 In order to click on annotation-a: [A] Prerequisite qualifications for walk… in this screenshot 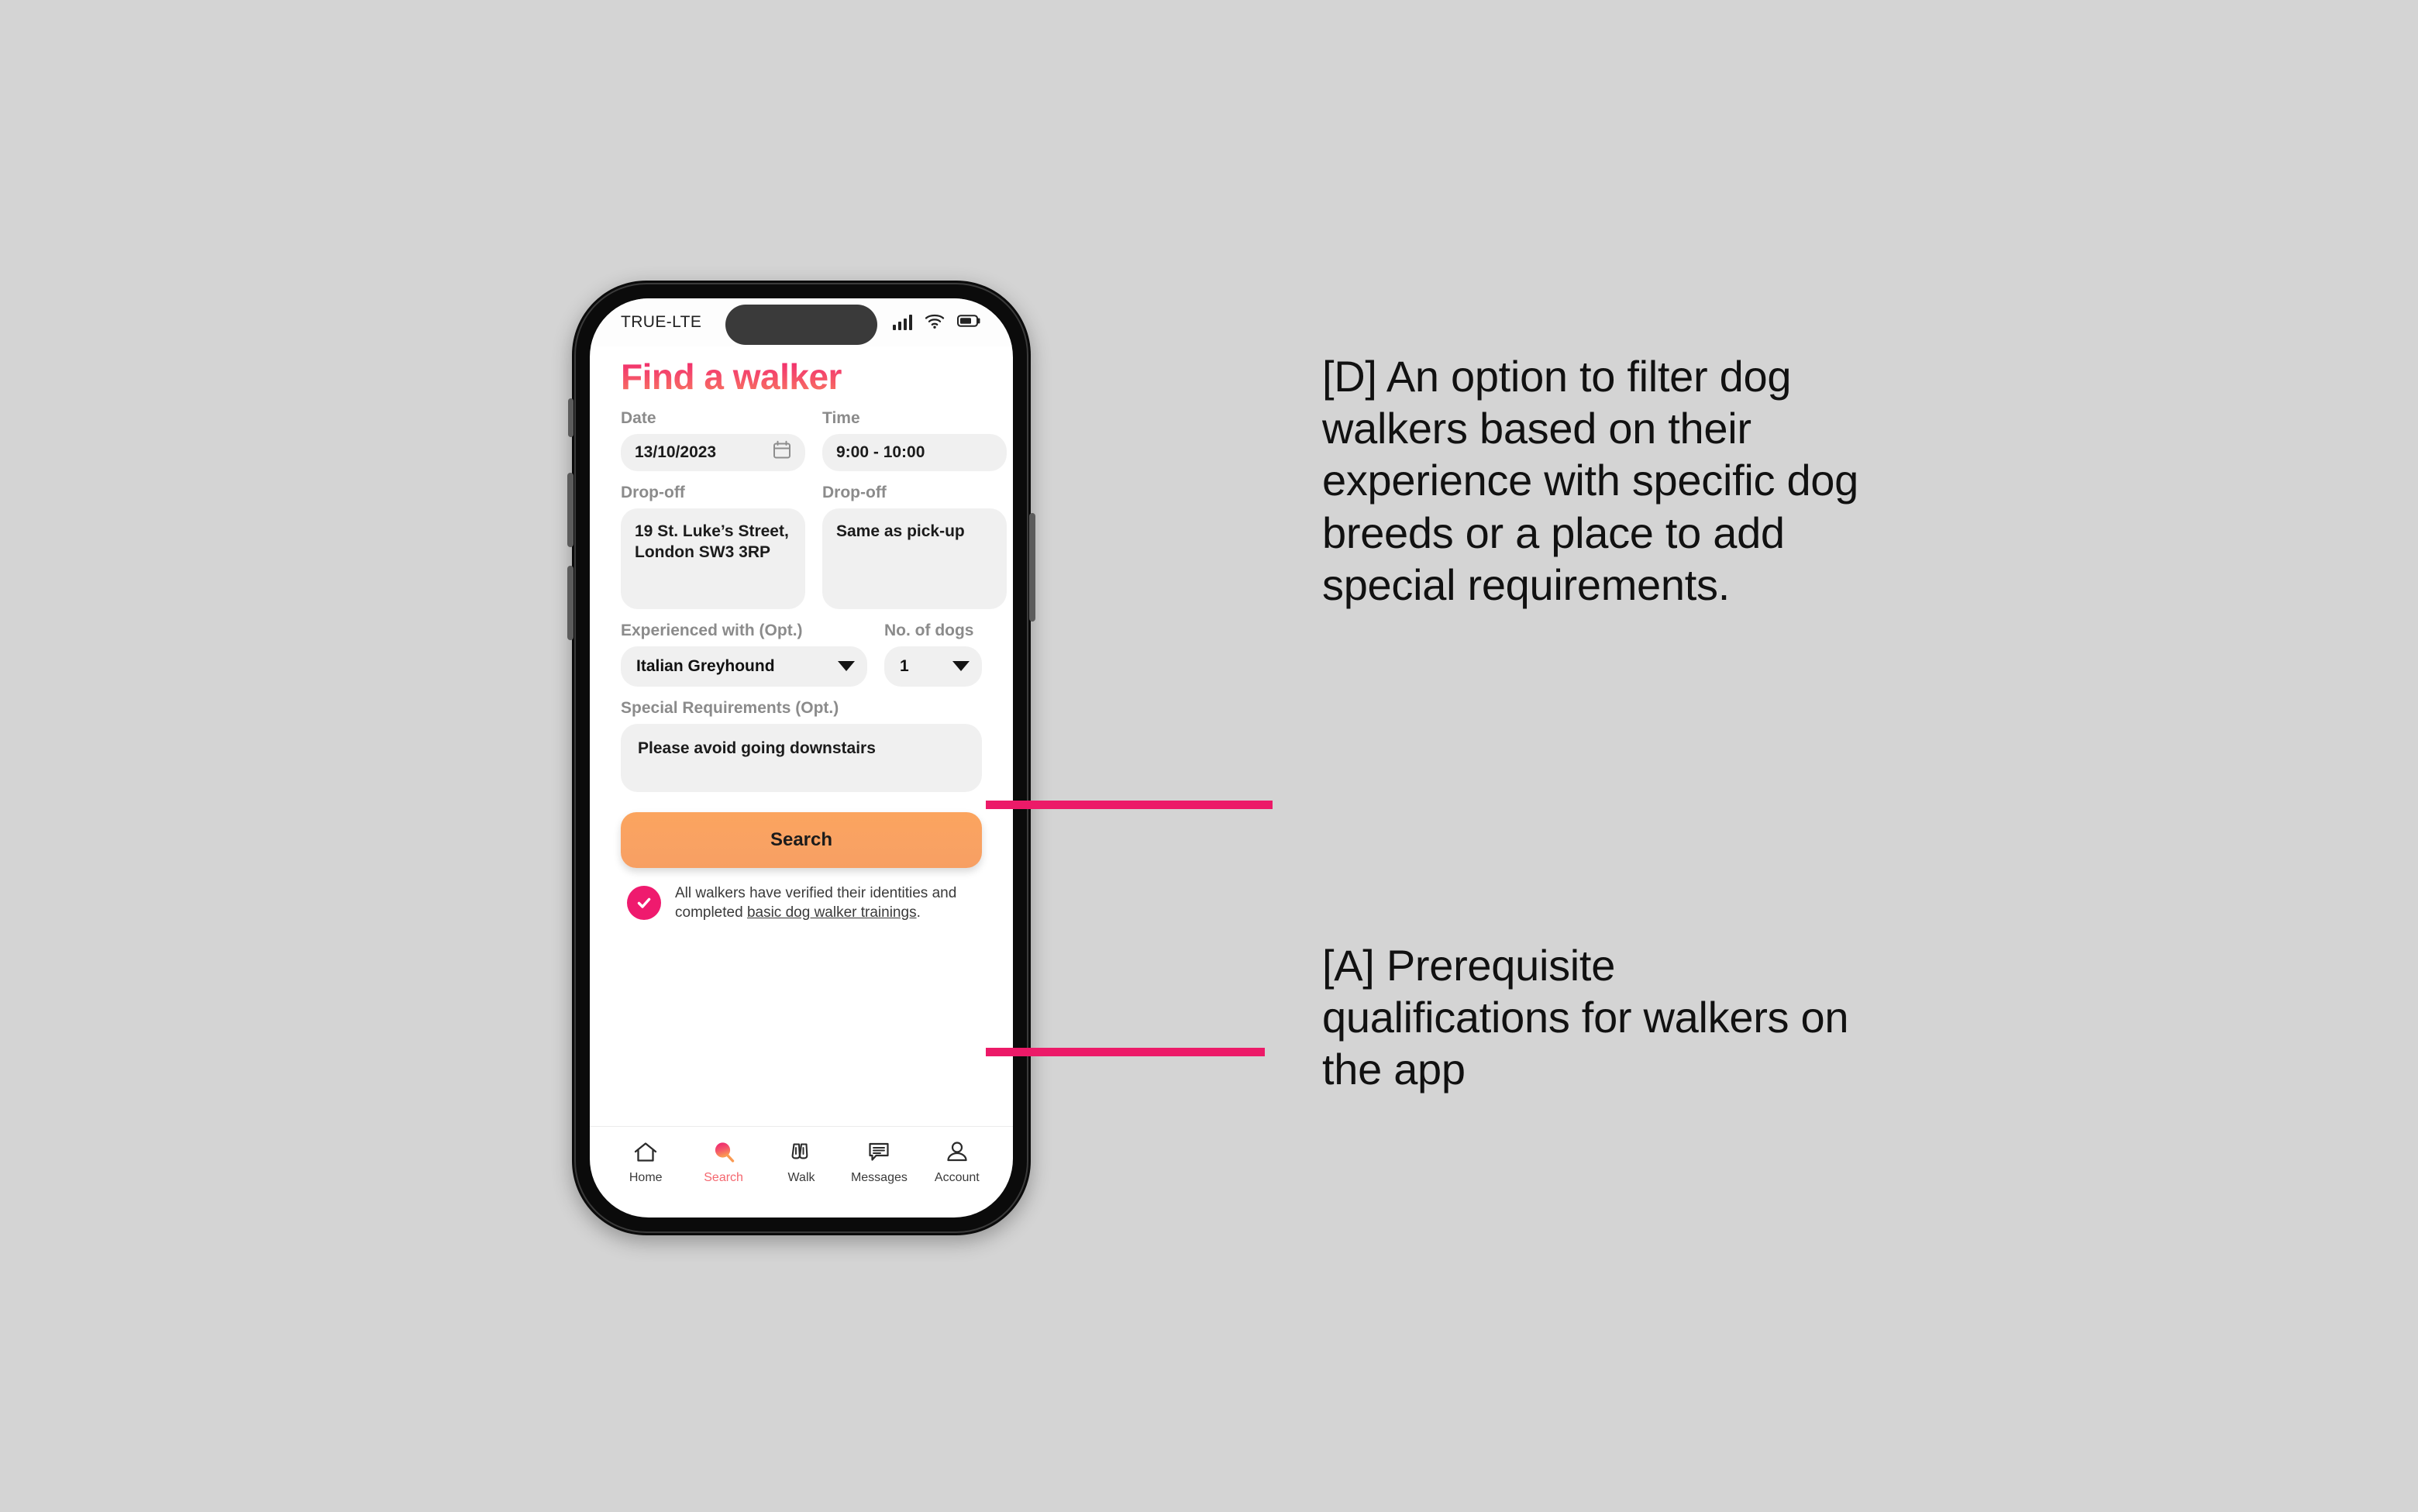, I will do `click(1585, 1017)`.